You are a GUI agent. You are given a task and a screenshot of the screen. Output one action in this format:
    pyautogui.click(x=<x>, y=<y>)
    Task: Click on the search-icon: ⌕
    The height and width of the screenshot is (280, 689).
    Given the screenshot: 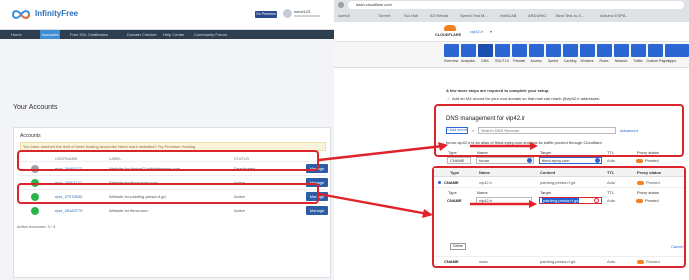 What is the action you would take?
    pyautogui.click(x=473, y=130)
    